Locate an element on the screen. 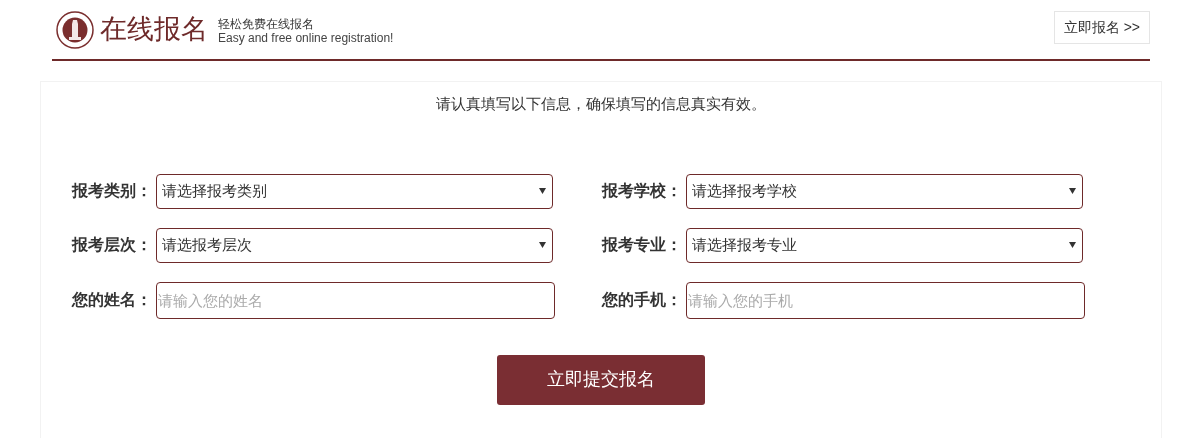 This screenshot has height=438, width=1200. input-field: 请输入您的手机 is located at coordinates (885, 300).